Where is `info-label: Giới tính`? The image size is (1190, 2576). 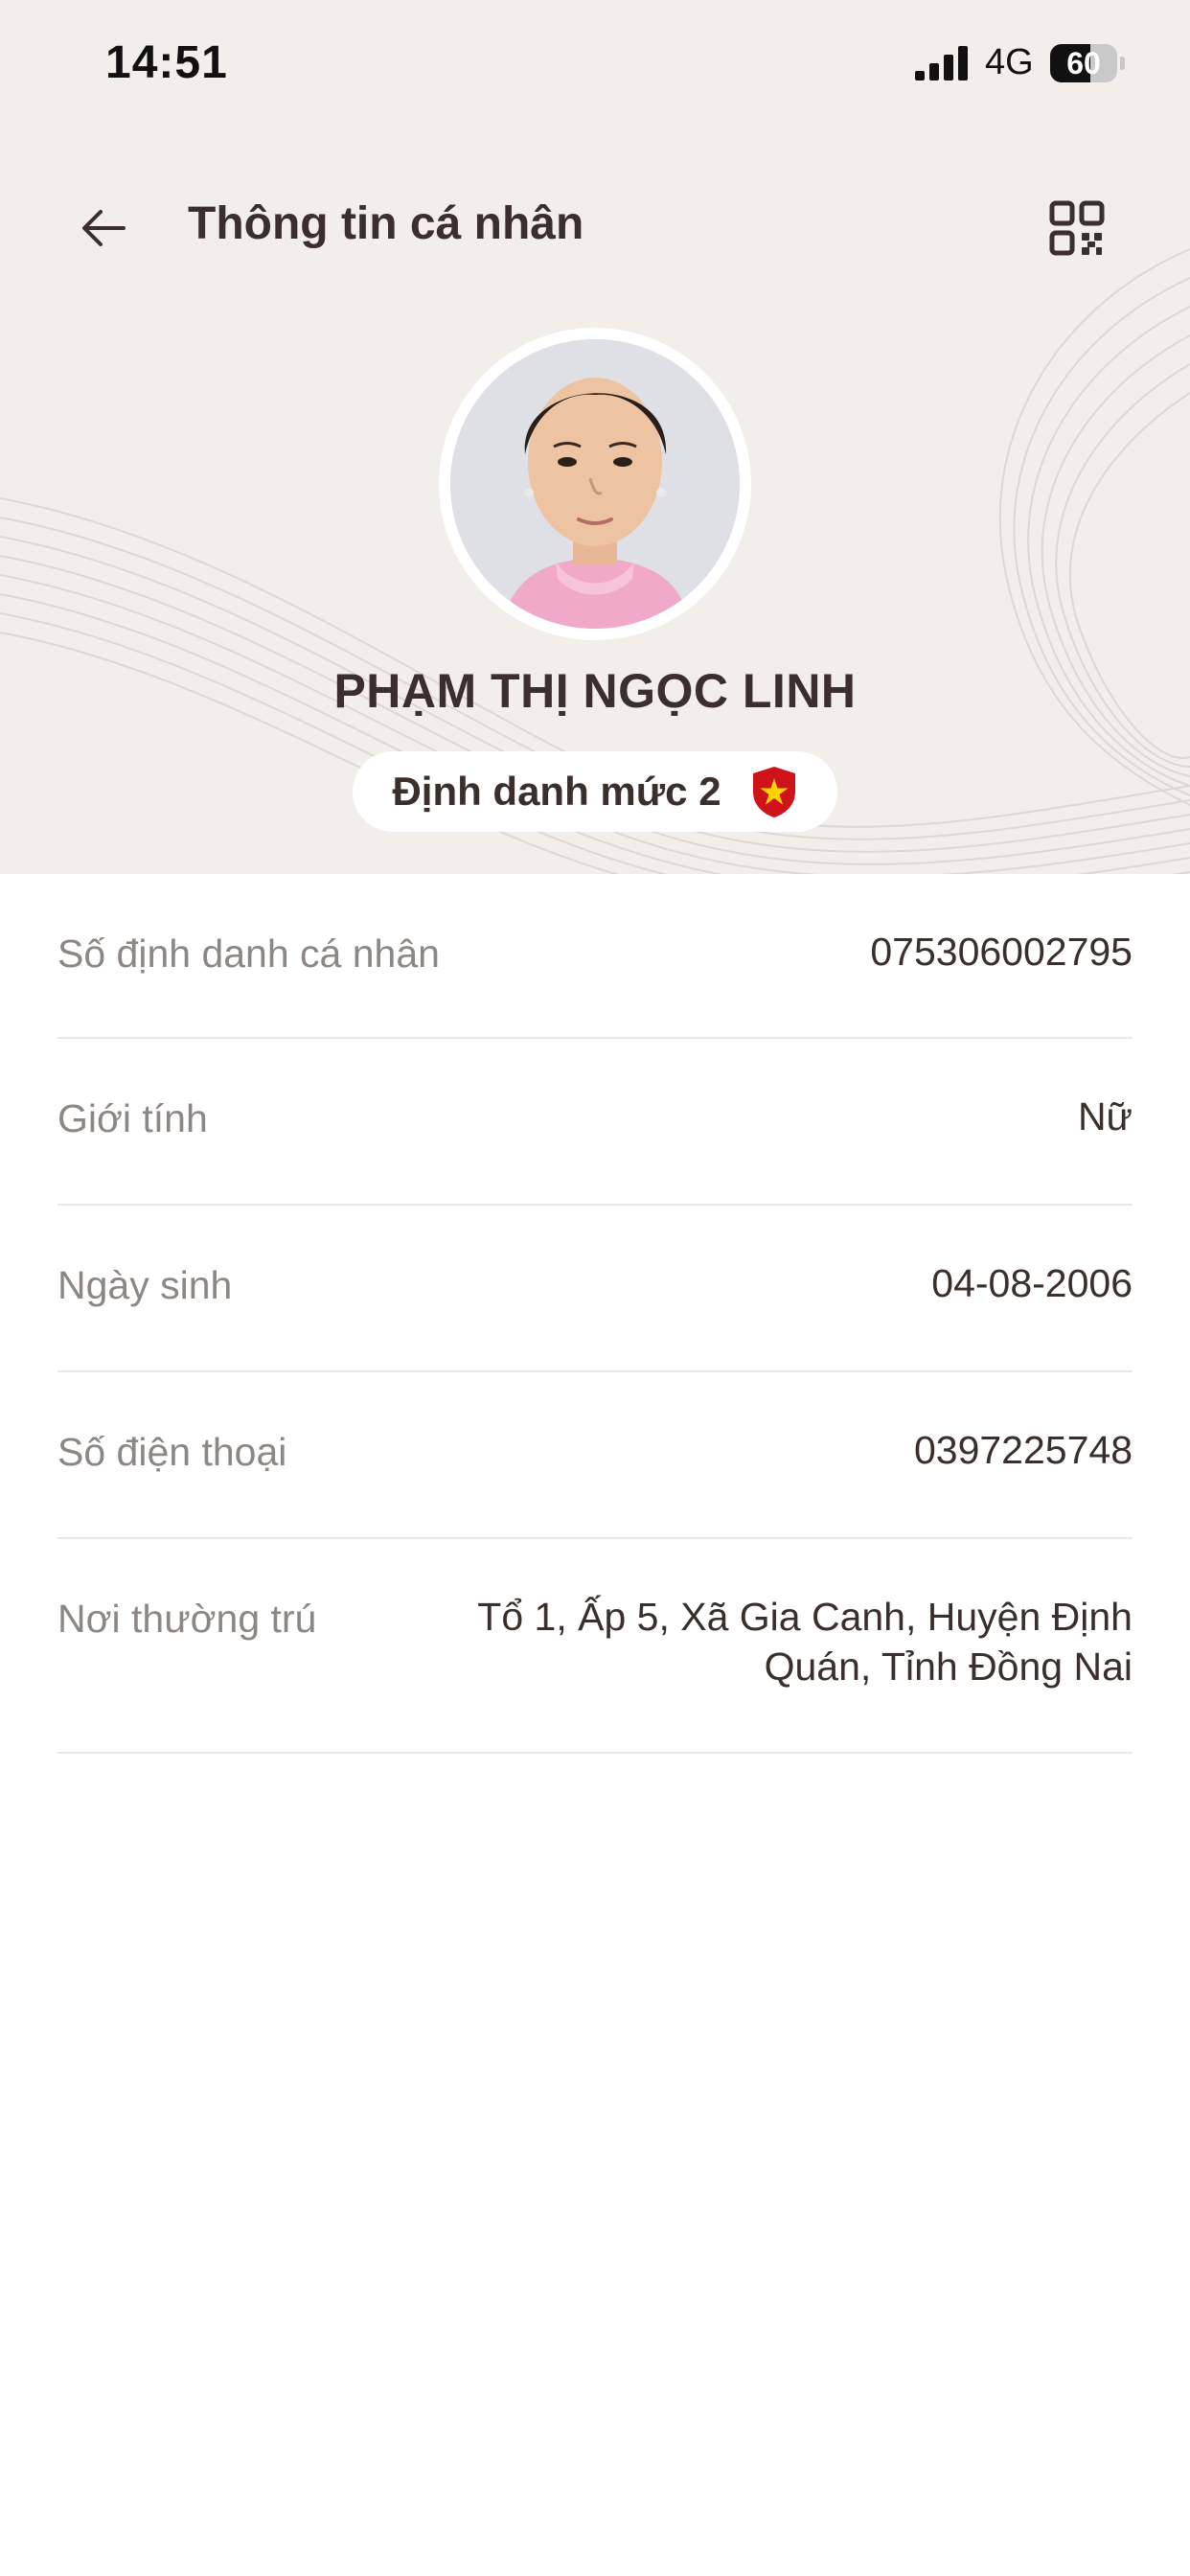 info-label: Giới tính is located at coordinates (132, 1118).